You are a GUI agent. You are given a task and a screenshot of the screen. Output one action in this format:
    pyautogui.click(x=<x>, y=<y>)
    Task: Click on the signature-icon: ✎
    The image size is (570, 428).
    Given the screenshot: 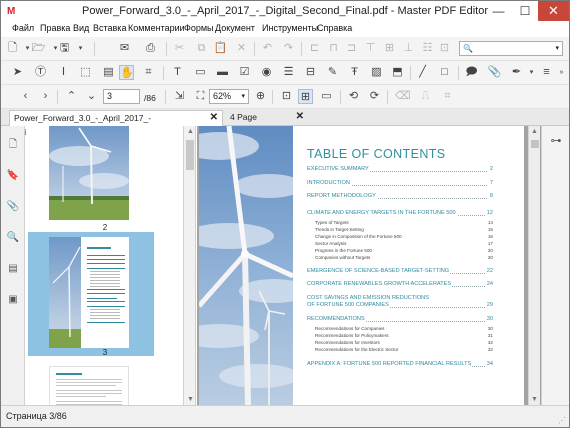 What is the action you would take?
    pyautogui.click(x=332, y=72)
    